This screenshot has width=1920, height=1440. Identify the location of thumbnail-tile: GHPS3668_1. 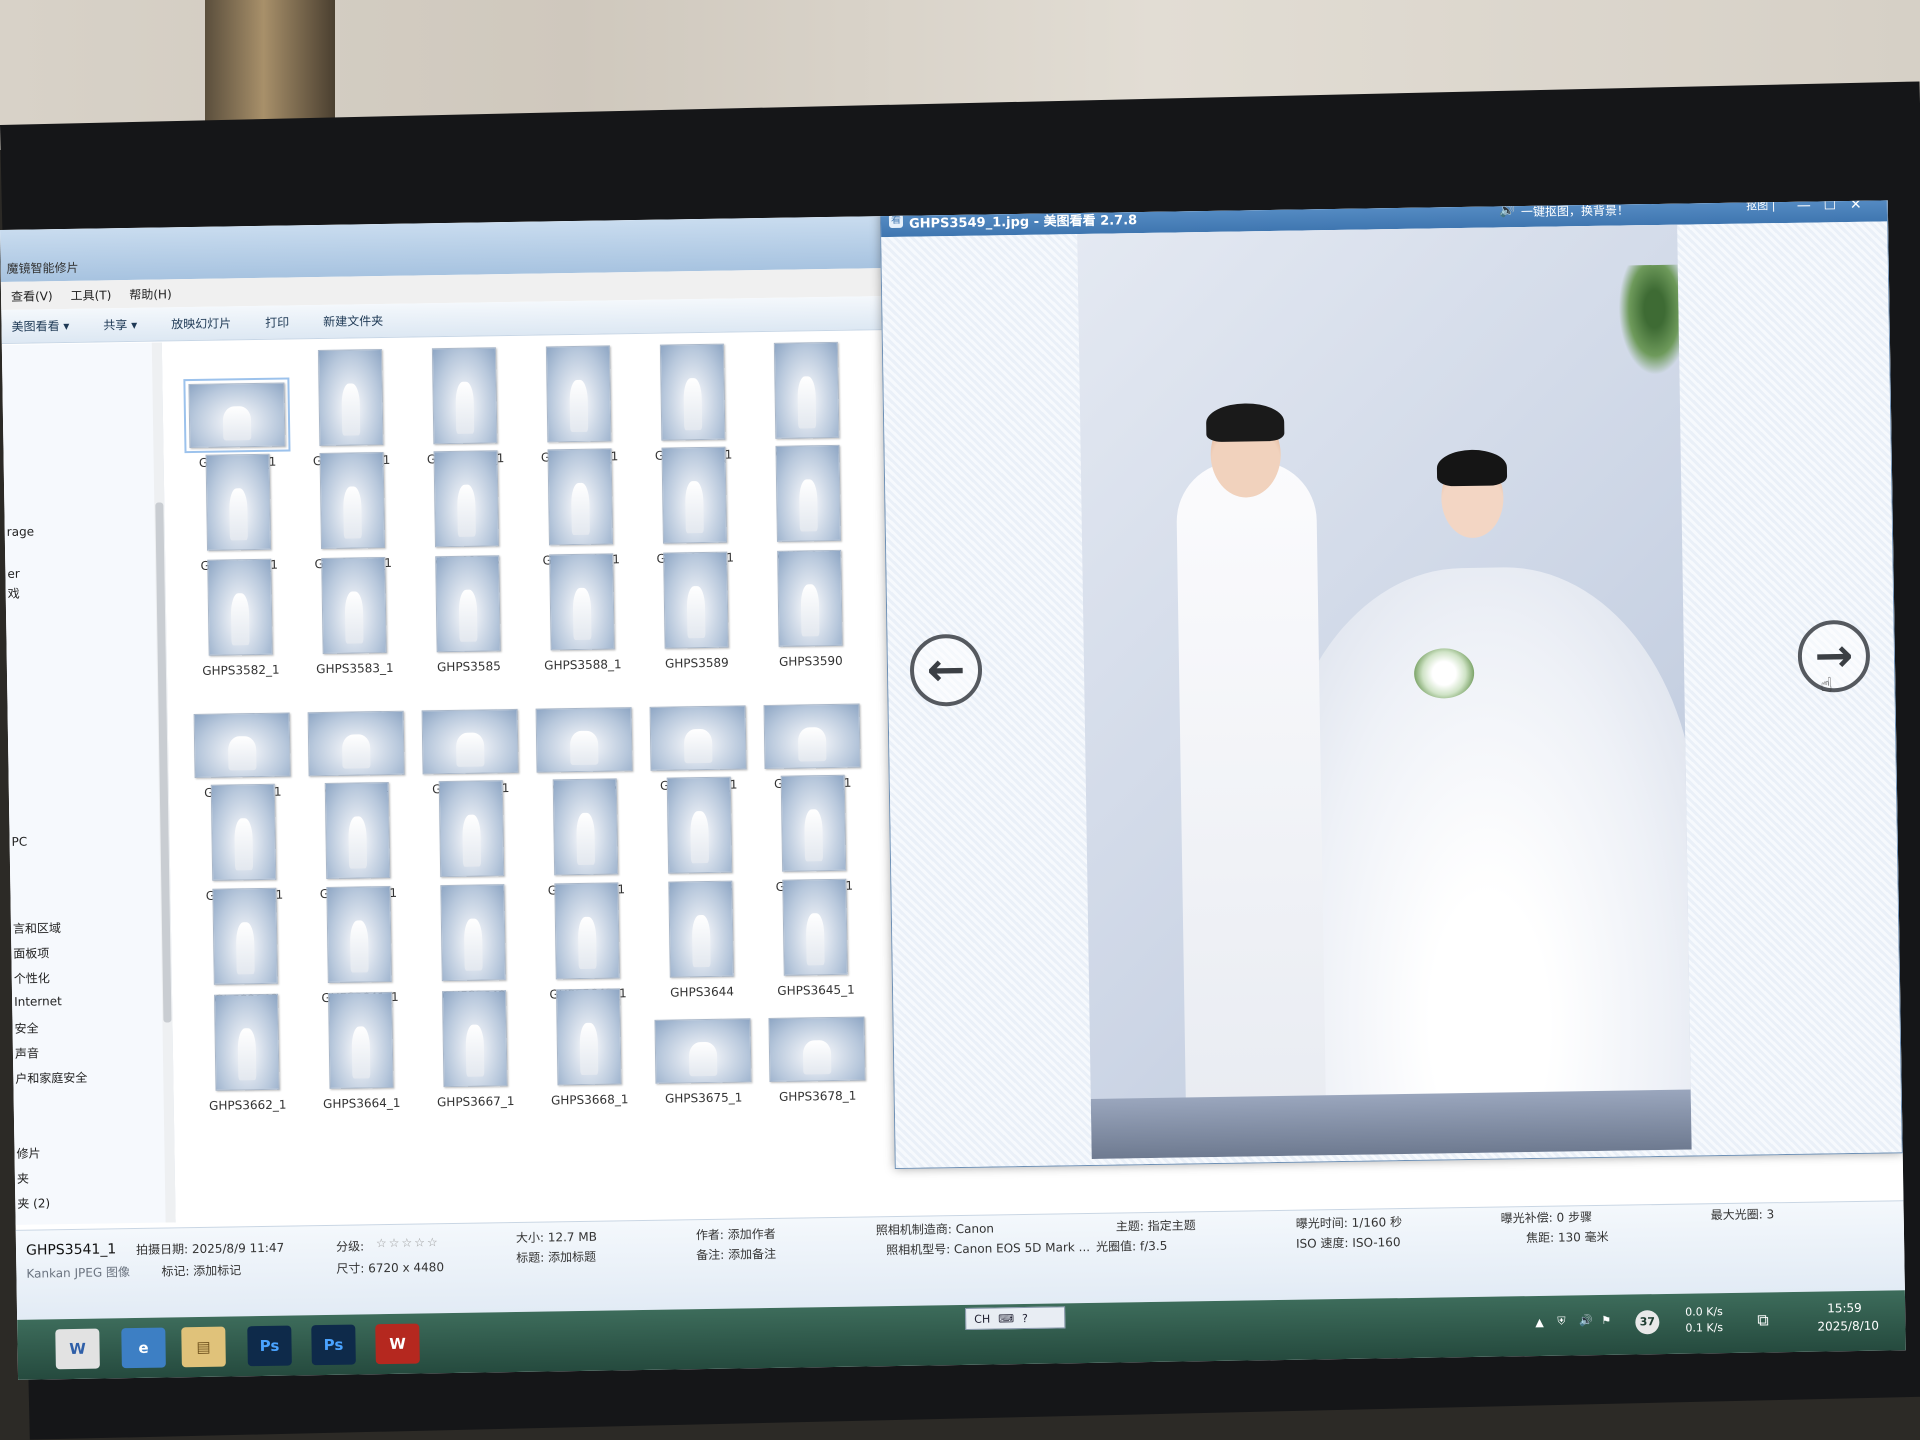
(589, 1050).